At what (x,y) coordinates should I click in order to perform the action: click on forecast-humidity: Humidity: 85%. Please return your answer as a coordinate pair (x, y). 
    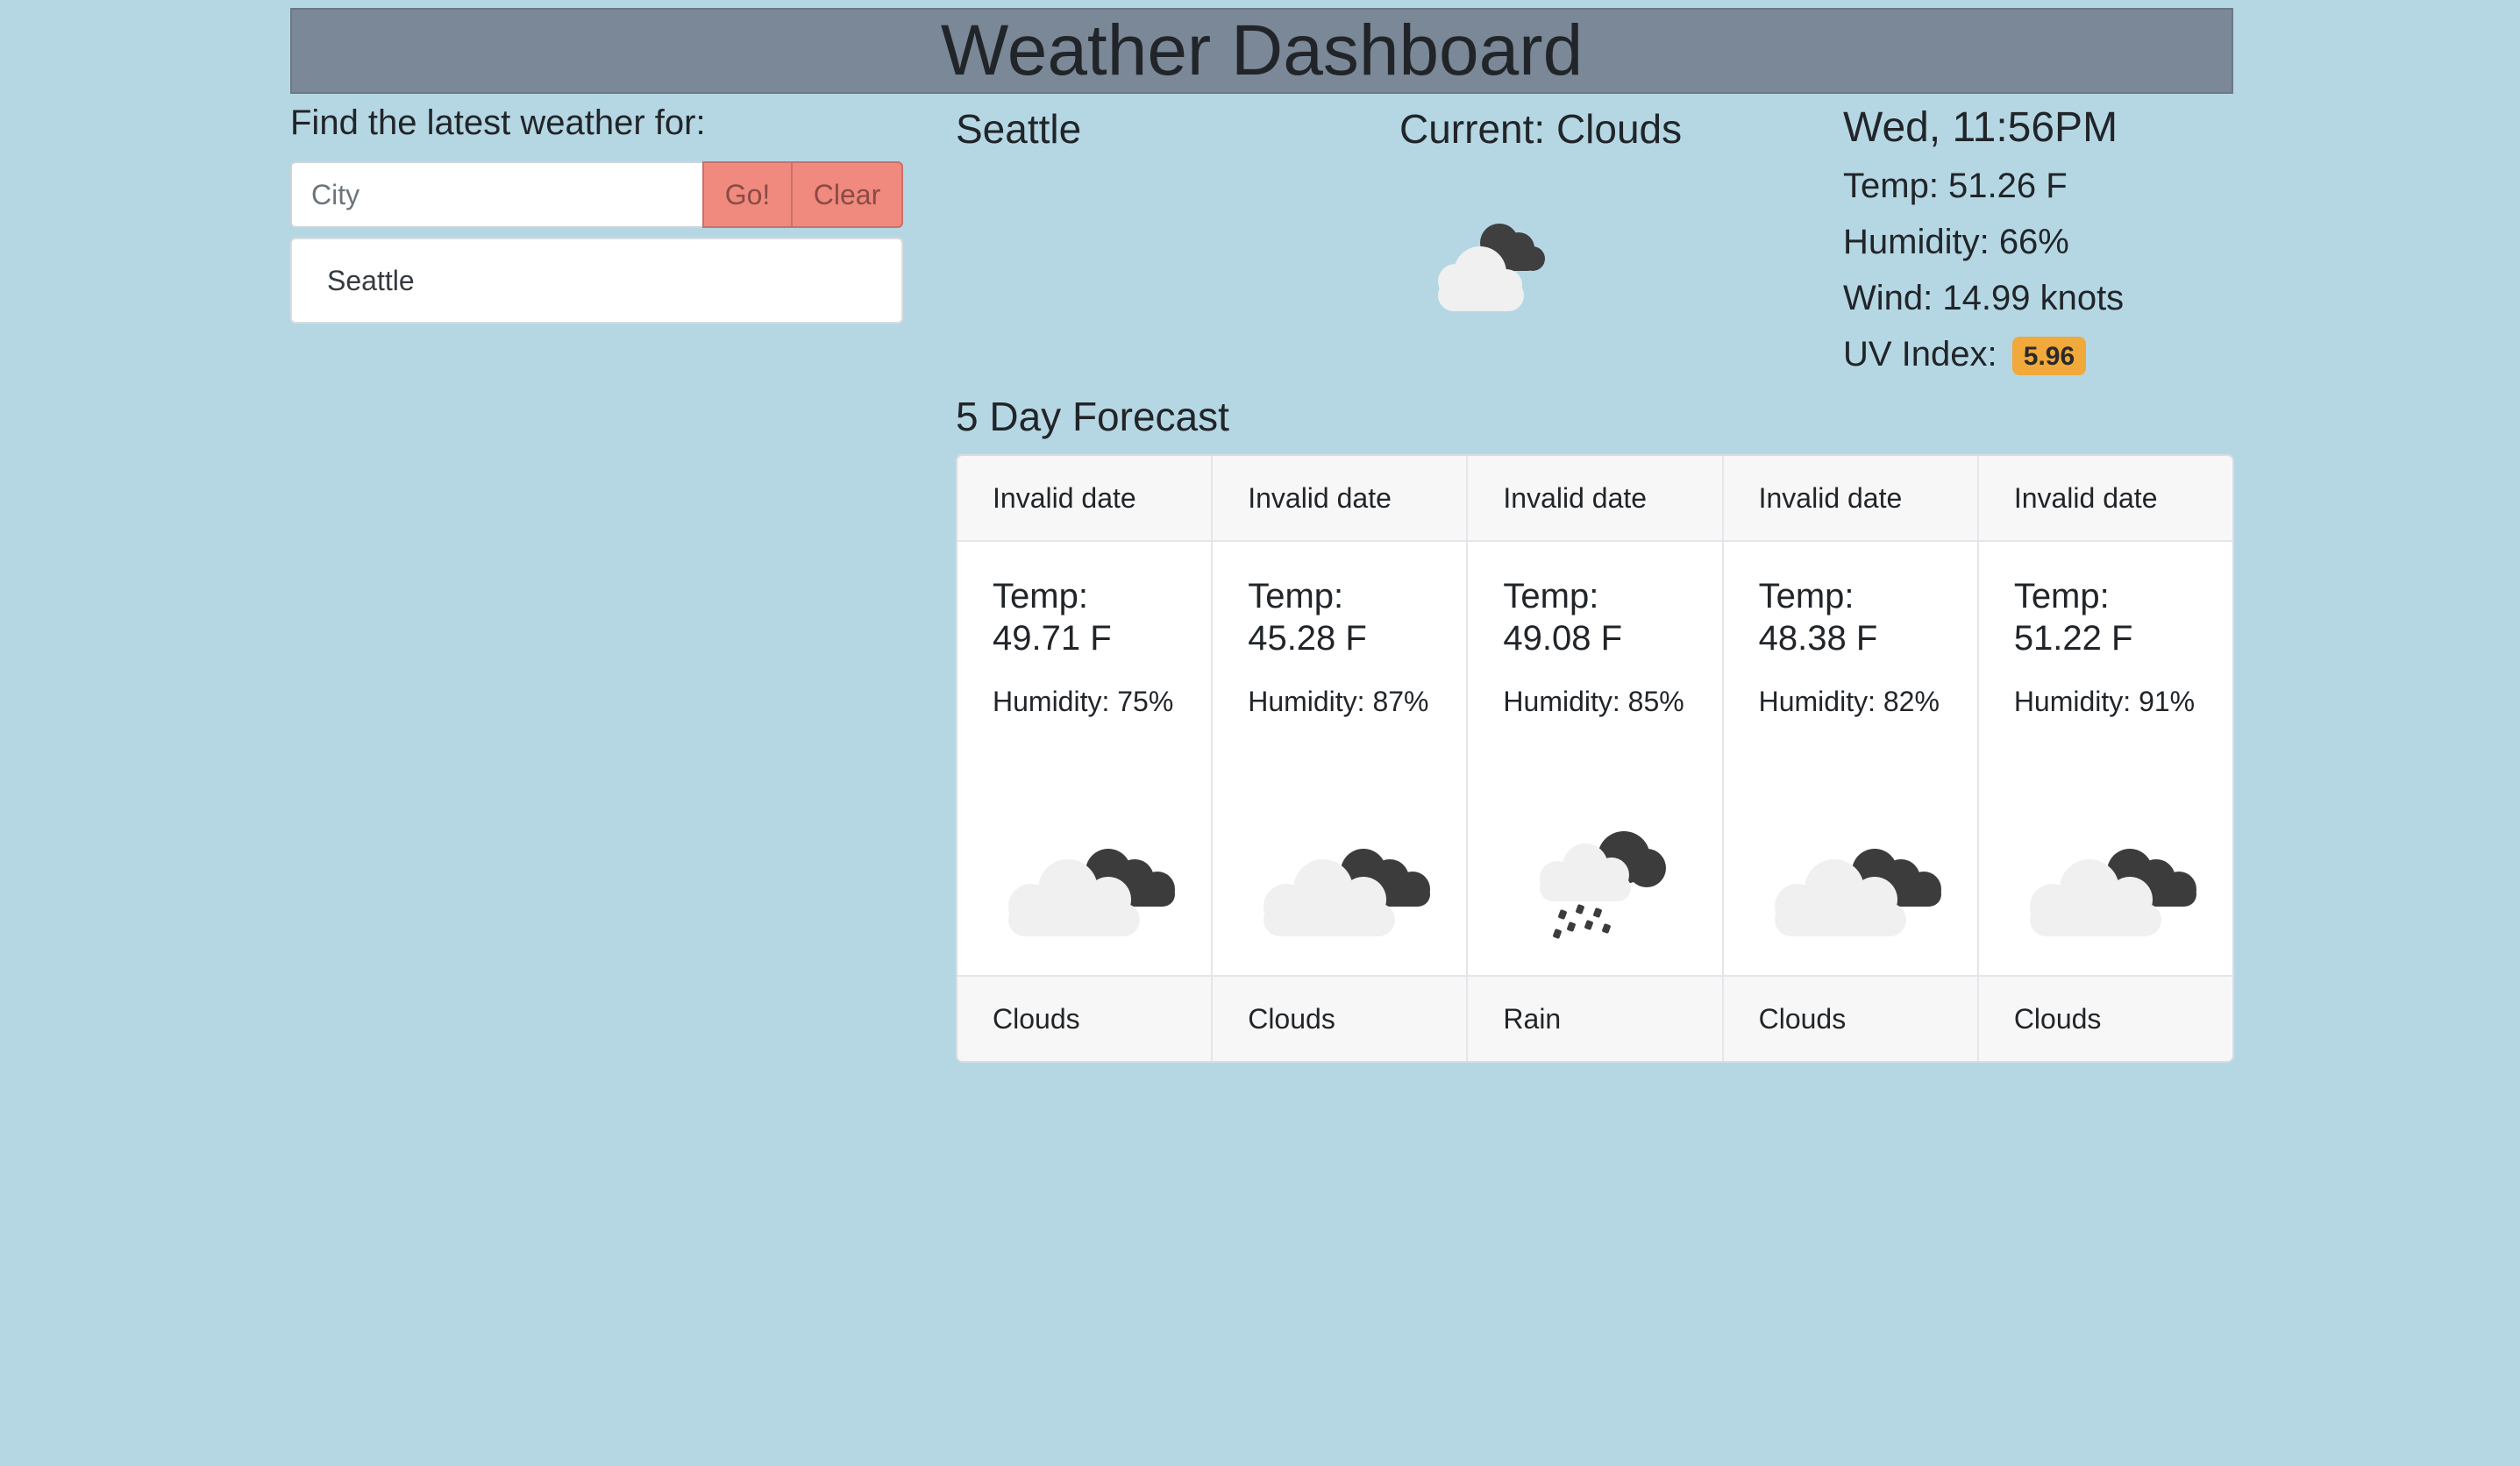
    Looking at the image, I should click on (1593, 701).